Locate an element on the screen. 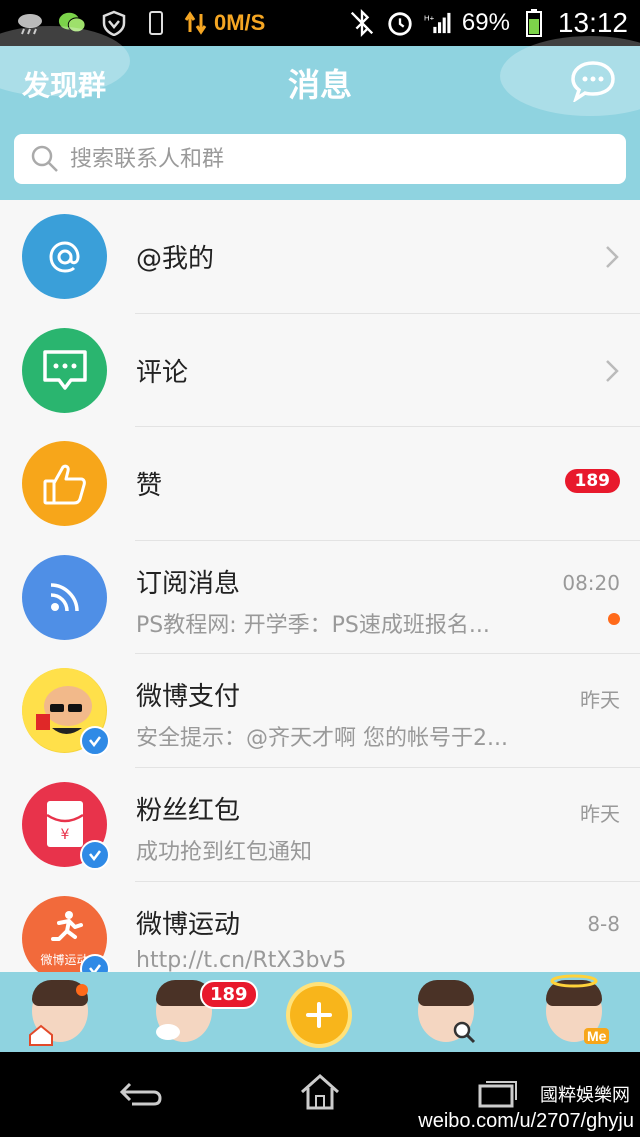  network-speed: 0M/S is located at coordinates (224, 23).